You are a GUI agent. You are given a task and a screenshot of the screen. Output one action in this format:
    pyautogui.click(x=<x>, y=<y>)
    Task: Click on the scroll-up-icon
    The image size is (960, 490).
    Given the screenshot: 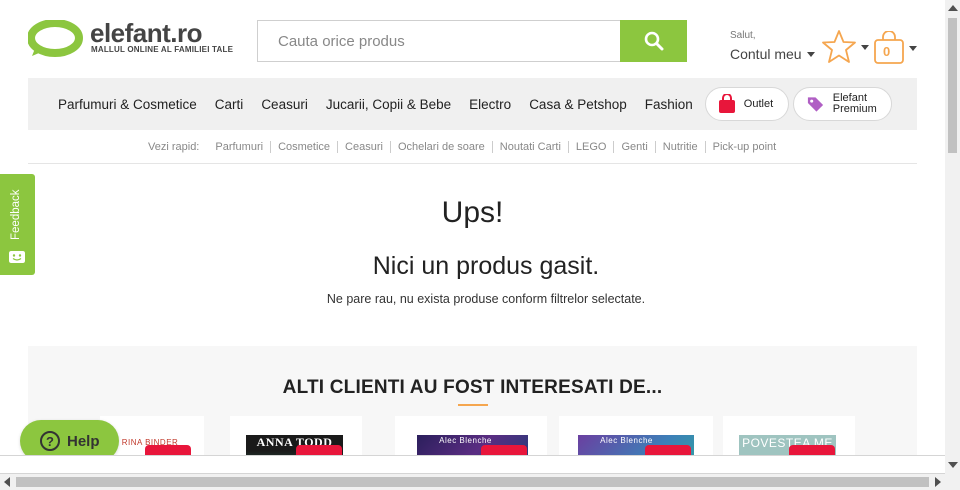 What is the action you would take?
    pyautogui.click(x=953, y=8)
    